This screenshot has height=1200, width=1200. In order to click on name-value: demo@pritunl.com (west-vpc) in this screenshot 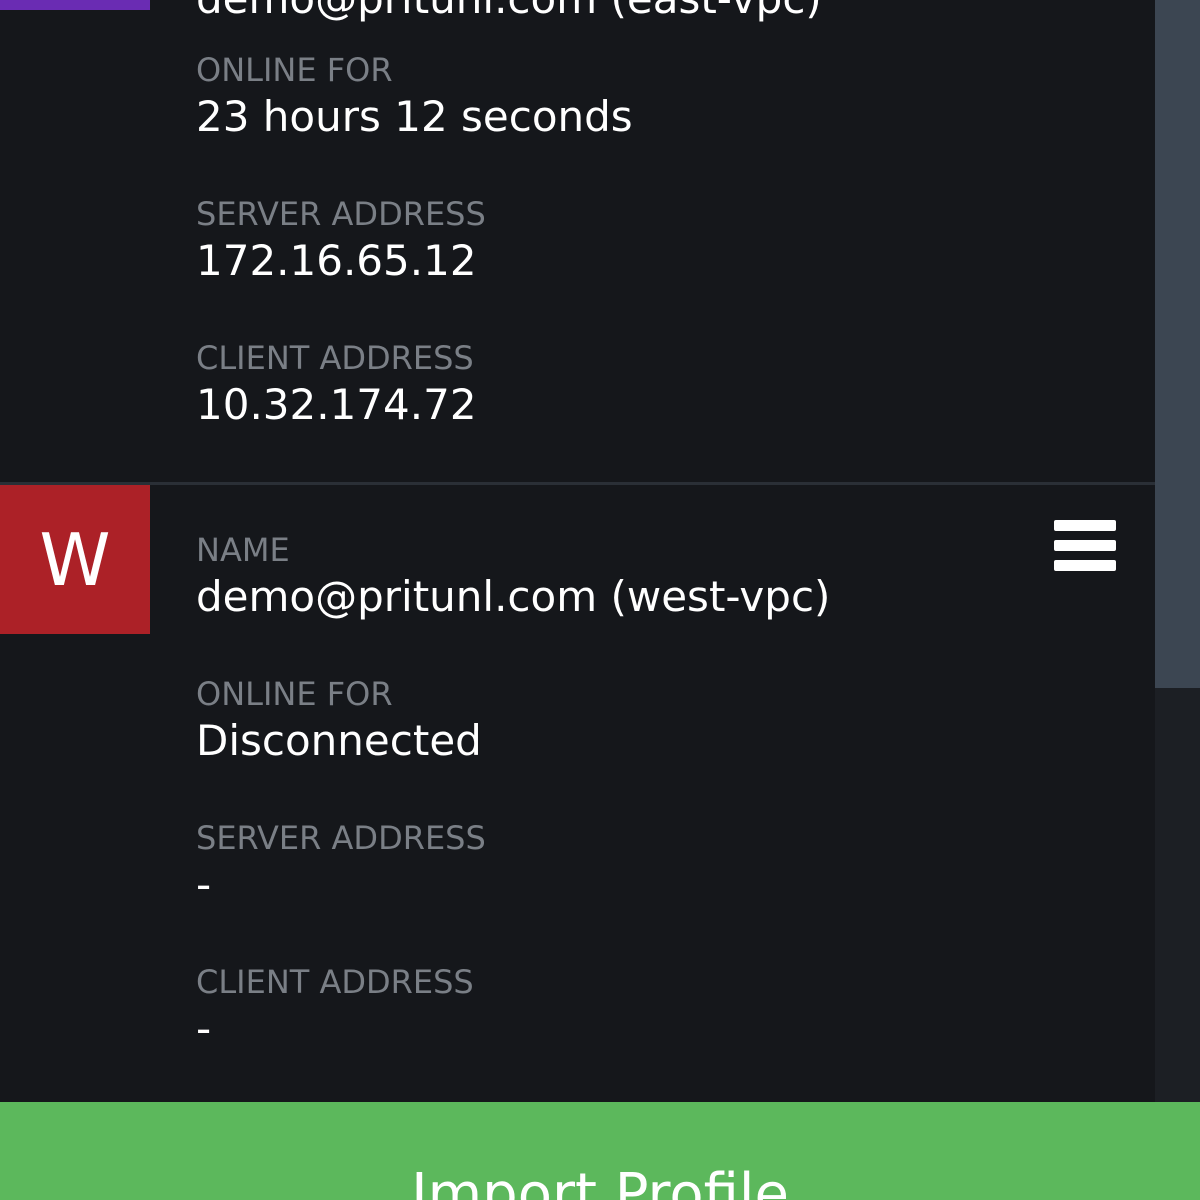, I will do `click(513, 596)`.